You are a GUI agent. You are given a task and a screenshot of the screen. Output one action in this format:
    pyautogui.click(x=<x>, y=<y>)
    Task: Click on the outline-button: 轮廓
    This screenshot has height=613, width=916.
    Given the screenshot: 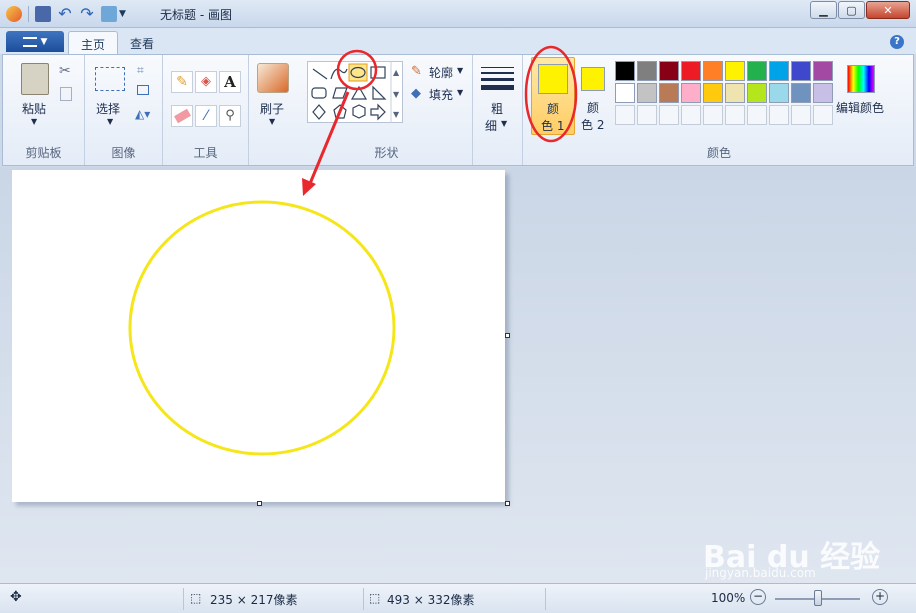 What is the action you would take?
    pyautogui.click(x=441, y=72)
    